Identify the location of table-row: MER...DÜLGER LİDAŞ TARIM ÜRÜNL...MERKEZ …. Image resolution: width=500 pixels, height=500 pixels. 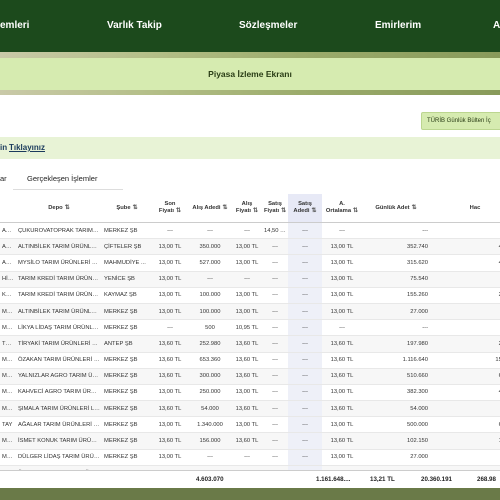
(250, 457).